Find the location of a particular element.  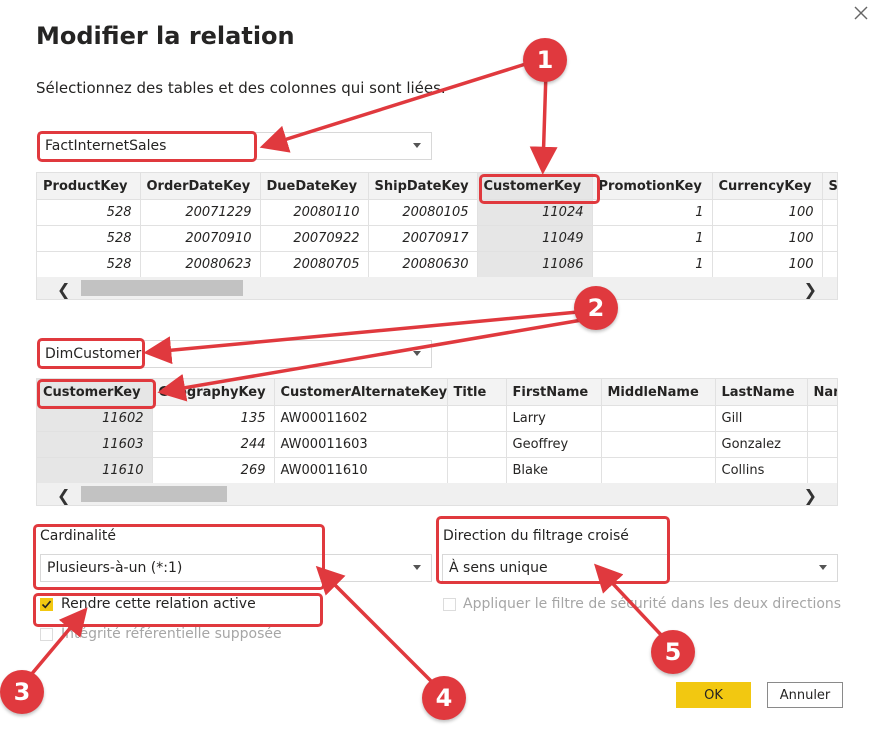

column-header: PromotionKey is located at coordinates (652, 186).